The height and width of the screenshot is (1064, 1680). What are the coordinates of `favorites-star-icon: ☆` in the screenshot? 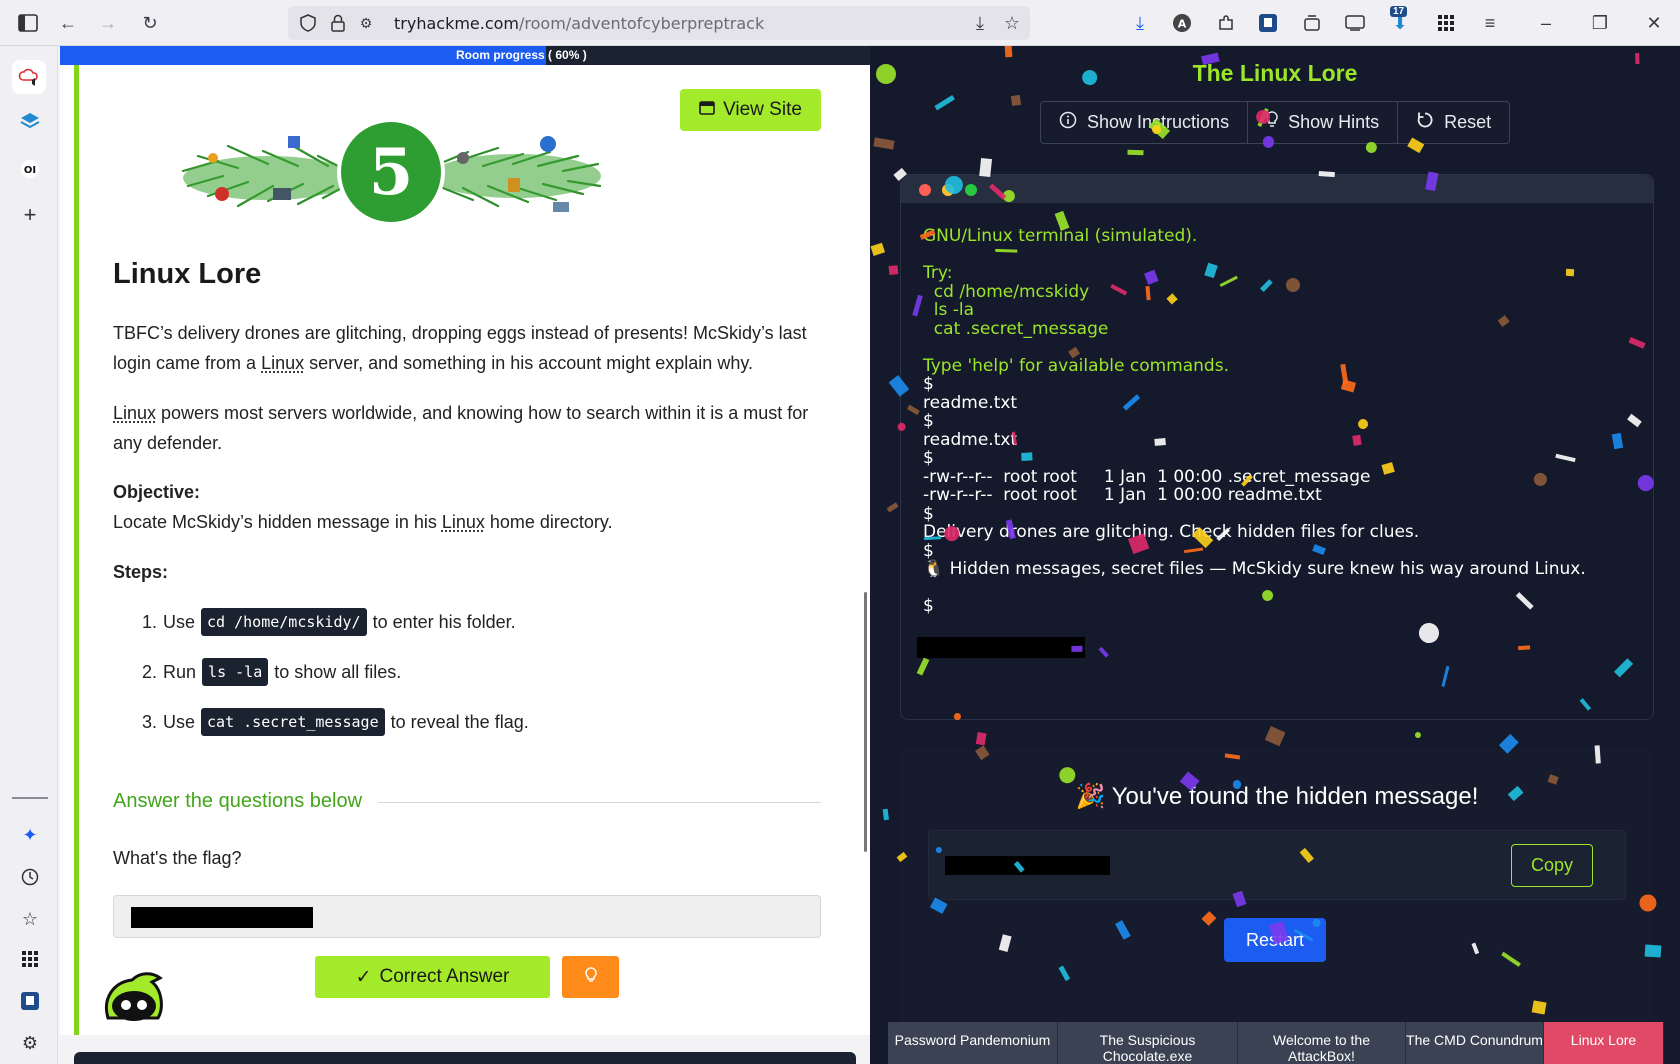 It's located at (30, 919).